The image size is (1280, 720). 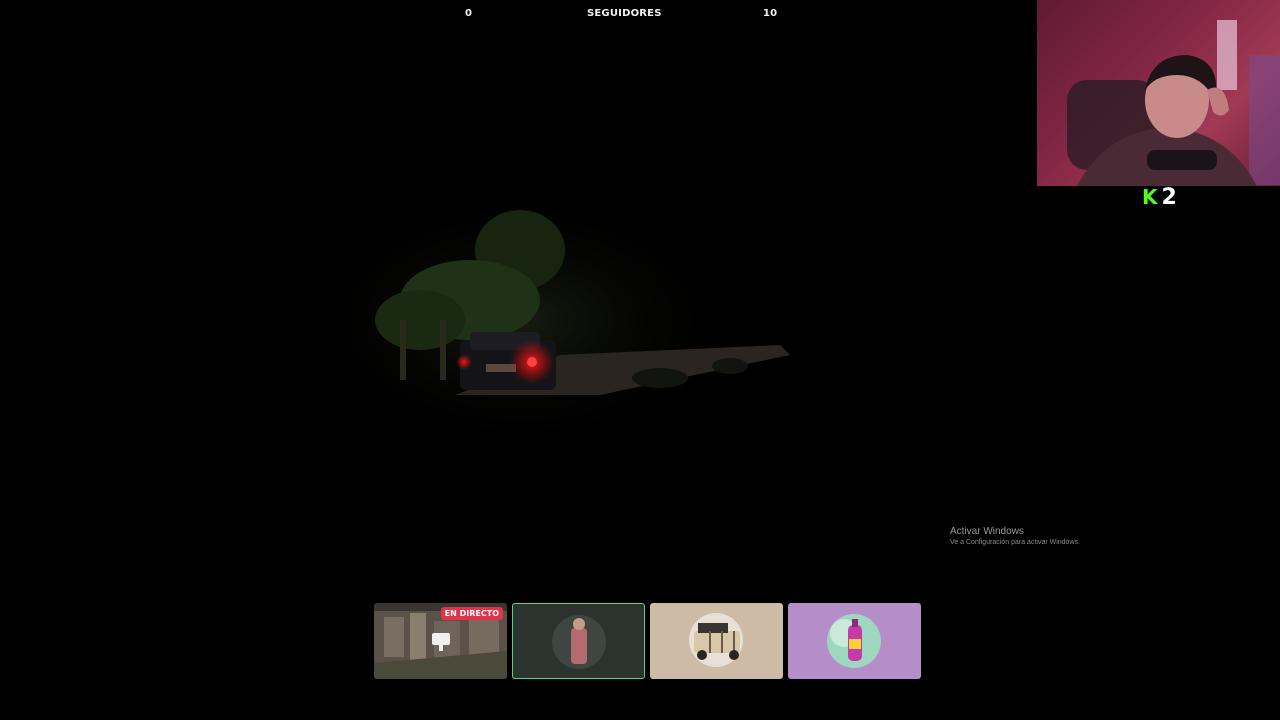 What do you see at coordinates (1169, 197) in the screenshot?
I see `kick-badge-number: 2` at bounding box center [1169, 197].